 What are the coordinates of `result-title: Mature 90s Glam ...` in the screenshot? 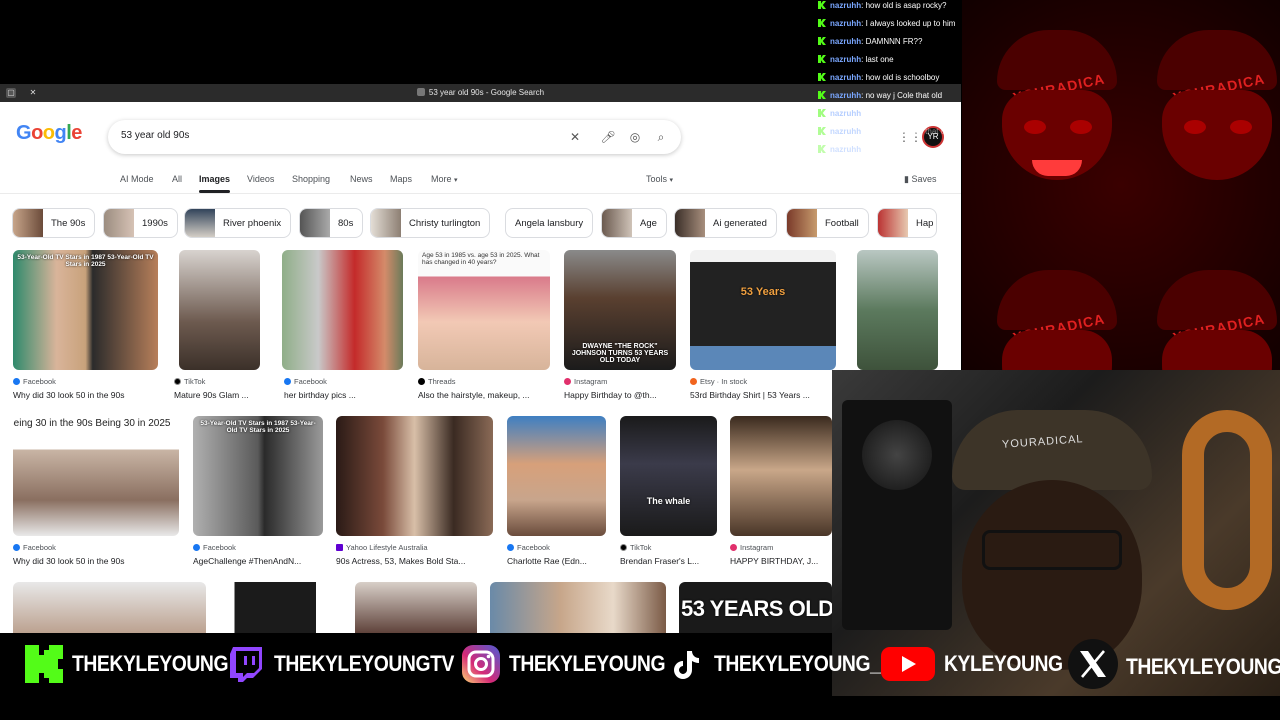 It's located at (219, 395).